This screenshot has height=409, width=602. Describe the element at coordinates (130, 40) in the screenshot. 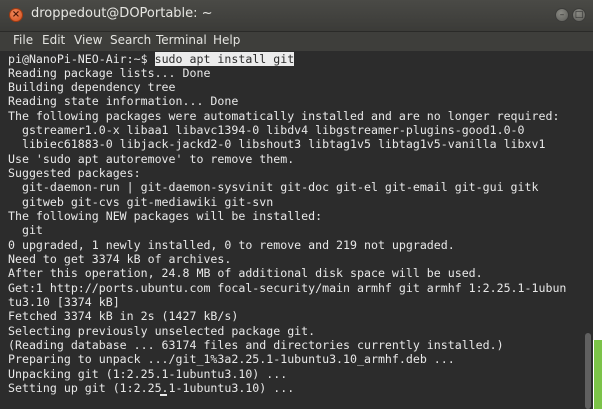

I see `menu-search: Search` at that location.